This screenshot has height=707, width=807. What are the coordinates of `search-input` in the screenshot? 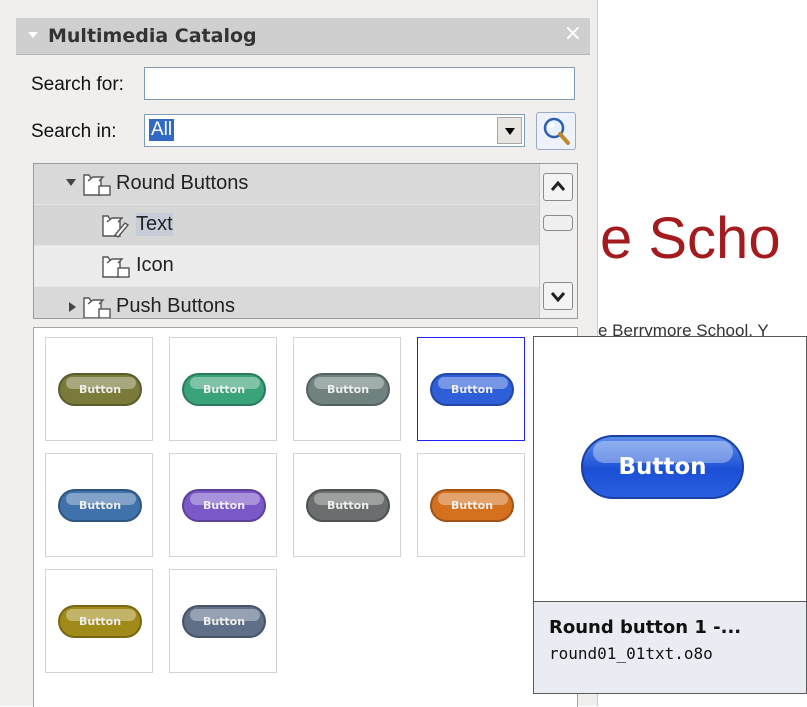 It's located at (359, 83).